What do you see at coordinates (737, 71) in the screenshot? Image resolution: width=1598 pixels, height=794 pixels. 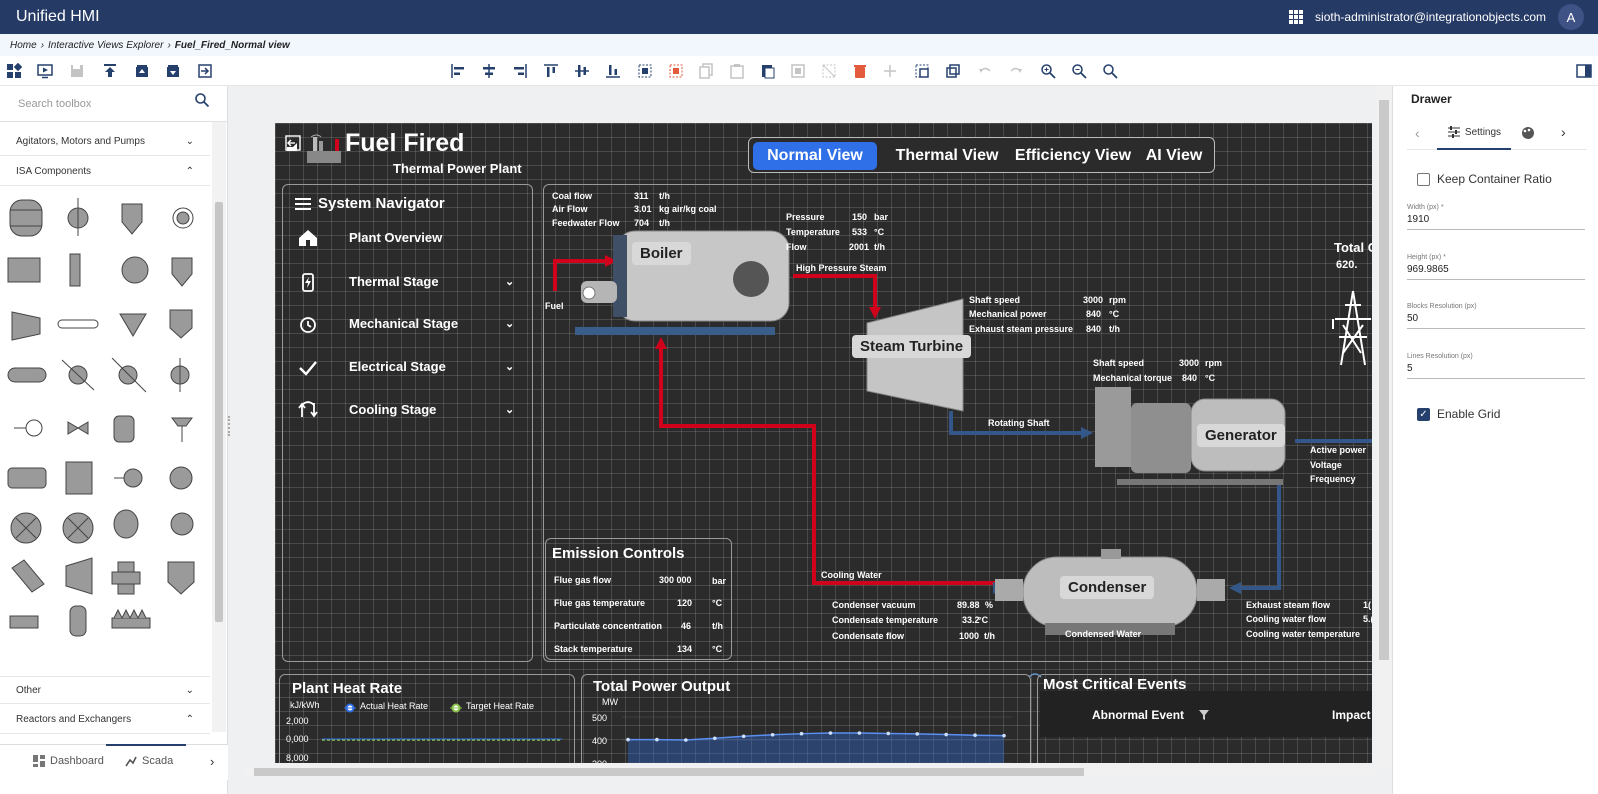 I see `paste-icon` at bounding box center [737, 71].